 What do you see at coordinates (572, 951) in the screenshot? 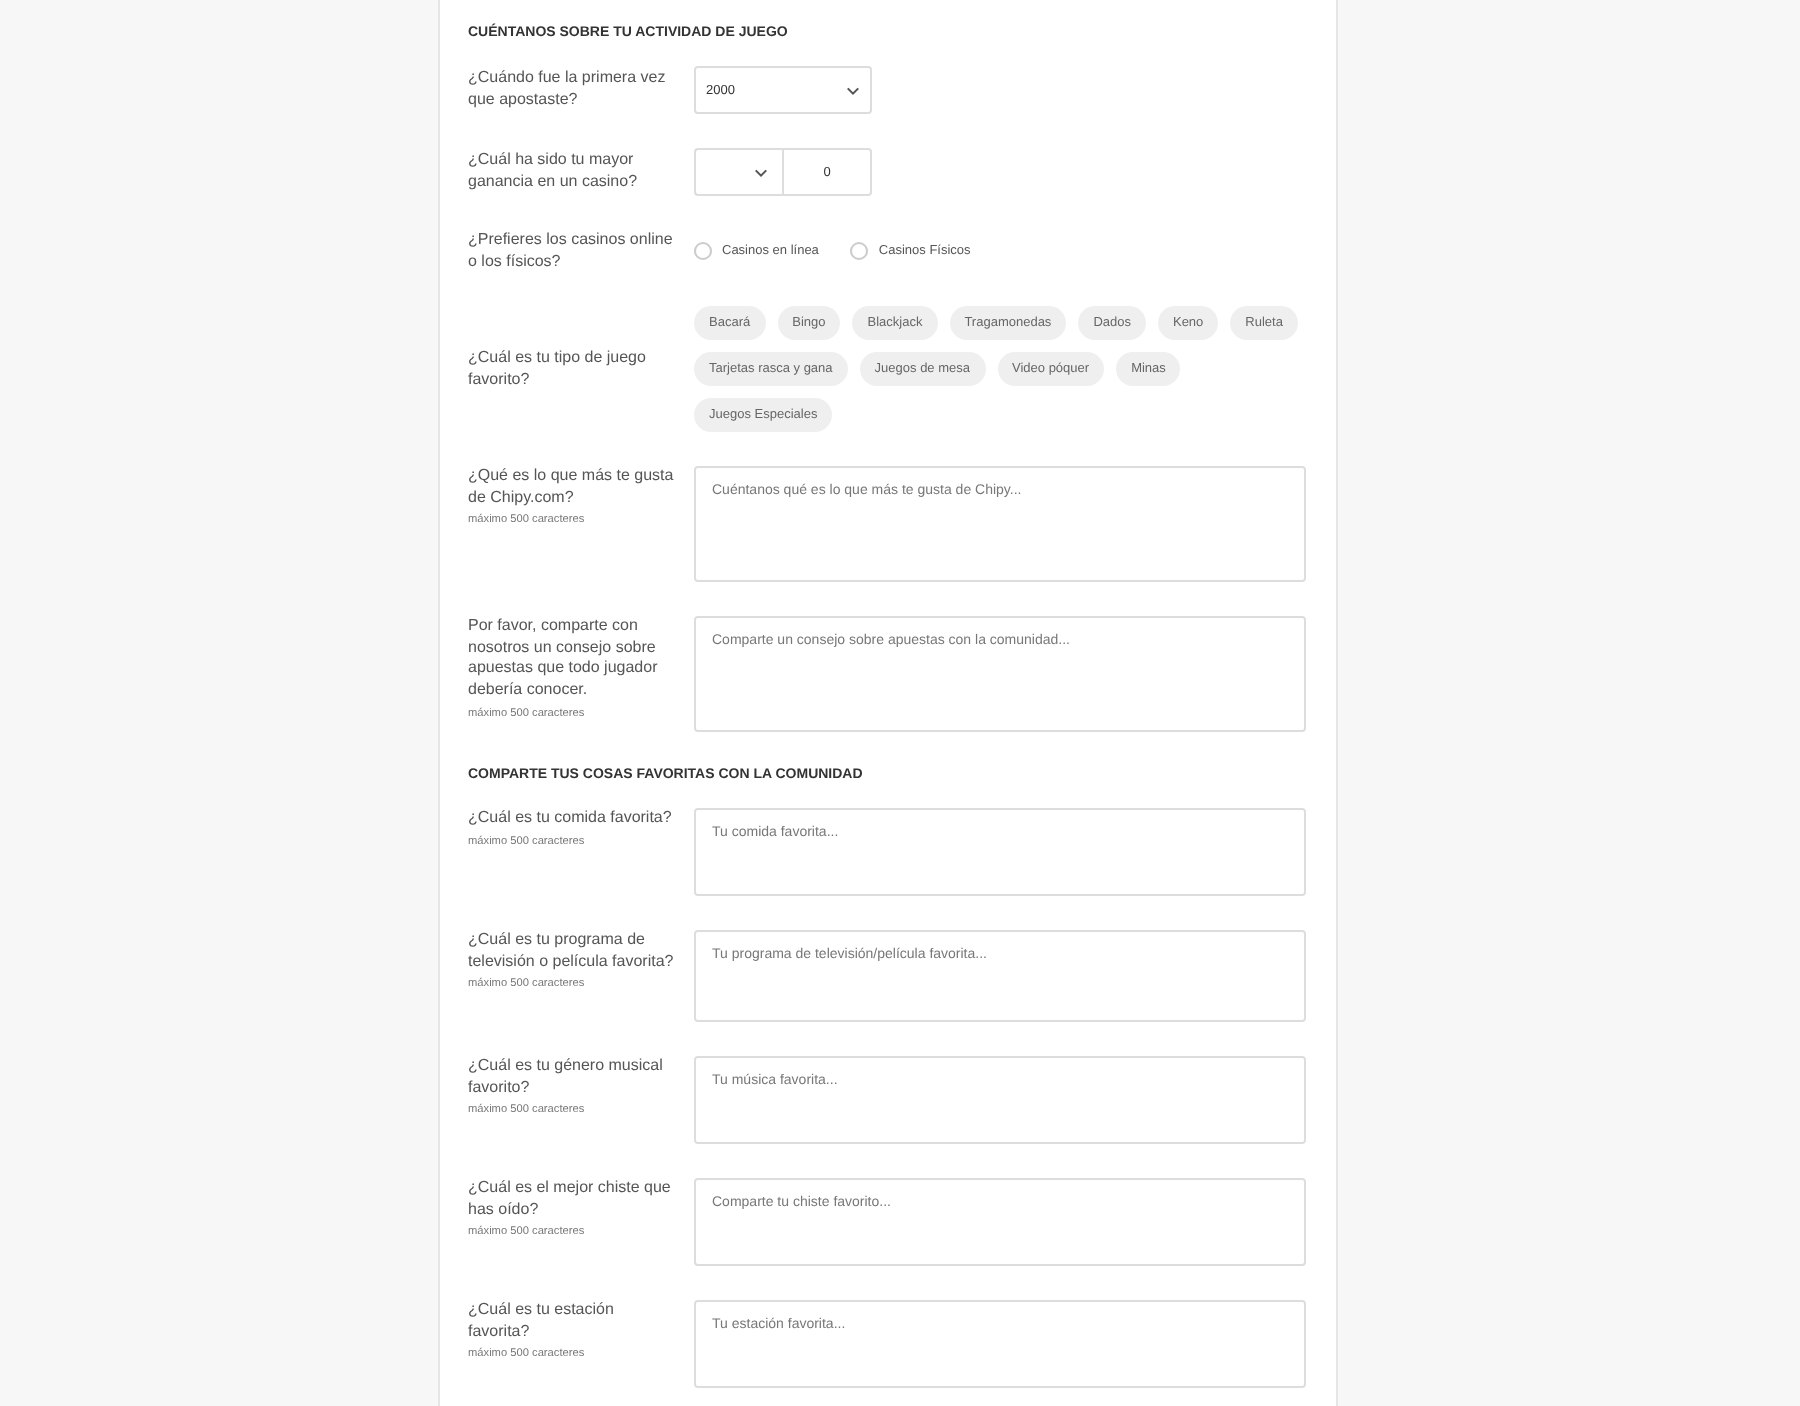
I see `question-label: ¿Cuál es tu programa de televisión o película favorita?` at bounding box center [572, 951].